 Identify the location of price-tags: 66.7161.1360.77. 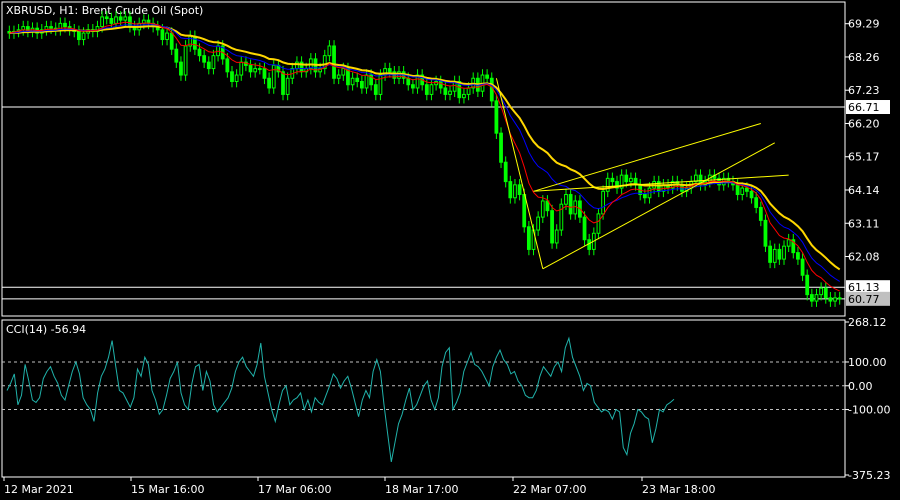
(868, 203).